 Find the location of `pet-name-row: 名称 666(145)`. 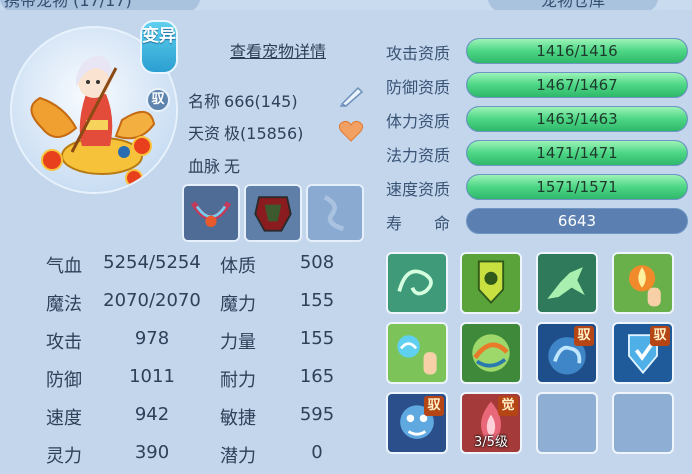

pet-name-row: 名称 666(145) is located at coordinates (243, 100).